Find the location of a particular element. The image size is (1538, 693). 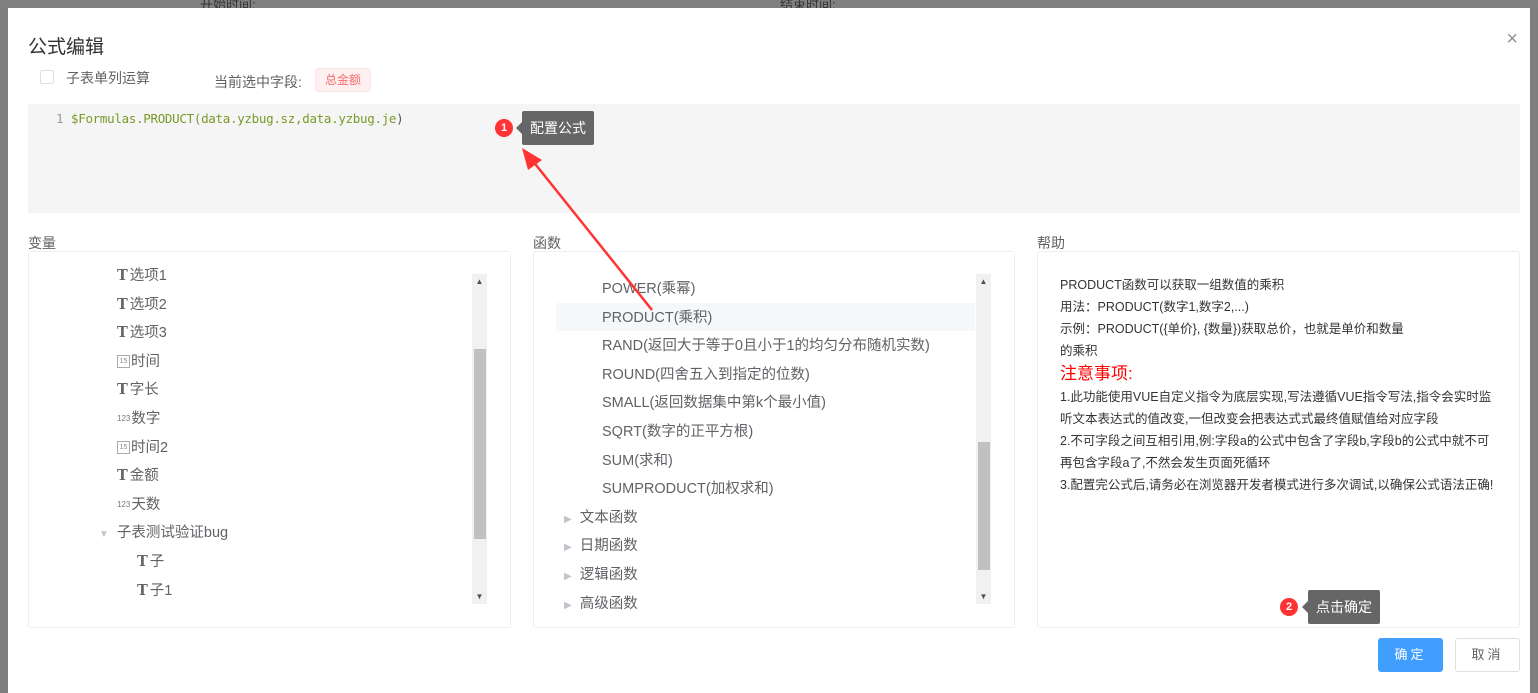

function-item: SQRT(数字的正平方根) is located at coordinates (677, 432).